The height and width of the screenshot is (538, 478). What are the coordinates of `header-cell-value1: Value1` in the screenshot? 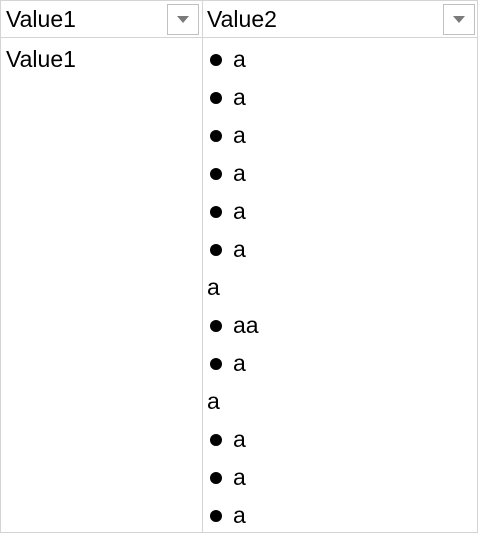 It's located at (102, 19).